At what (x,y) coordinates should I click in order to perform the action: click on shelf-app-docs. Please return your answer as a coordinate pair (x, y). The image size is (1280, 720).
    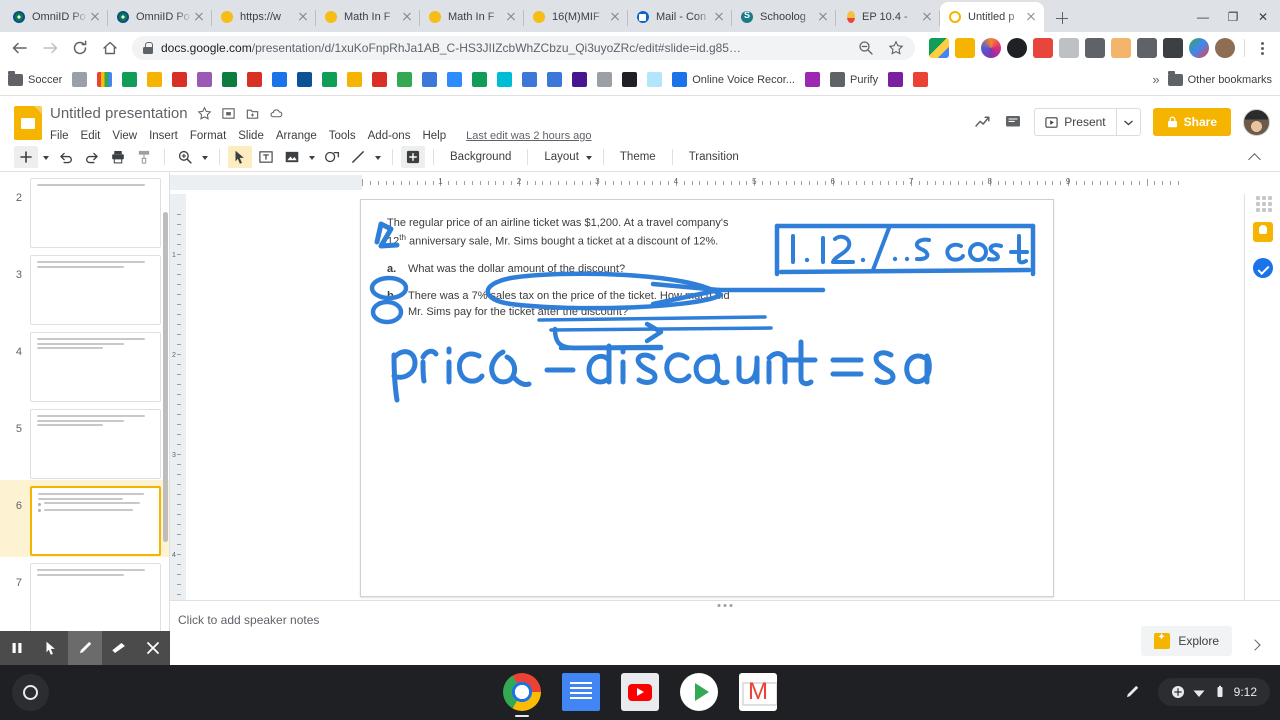
    Looking at the image, I should click on (581, 692).